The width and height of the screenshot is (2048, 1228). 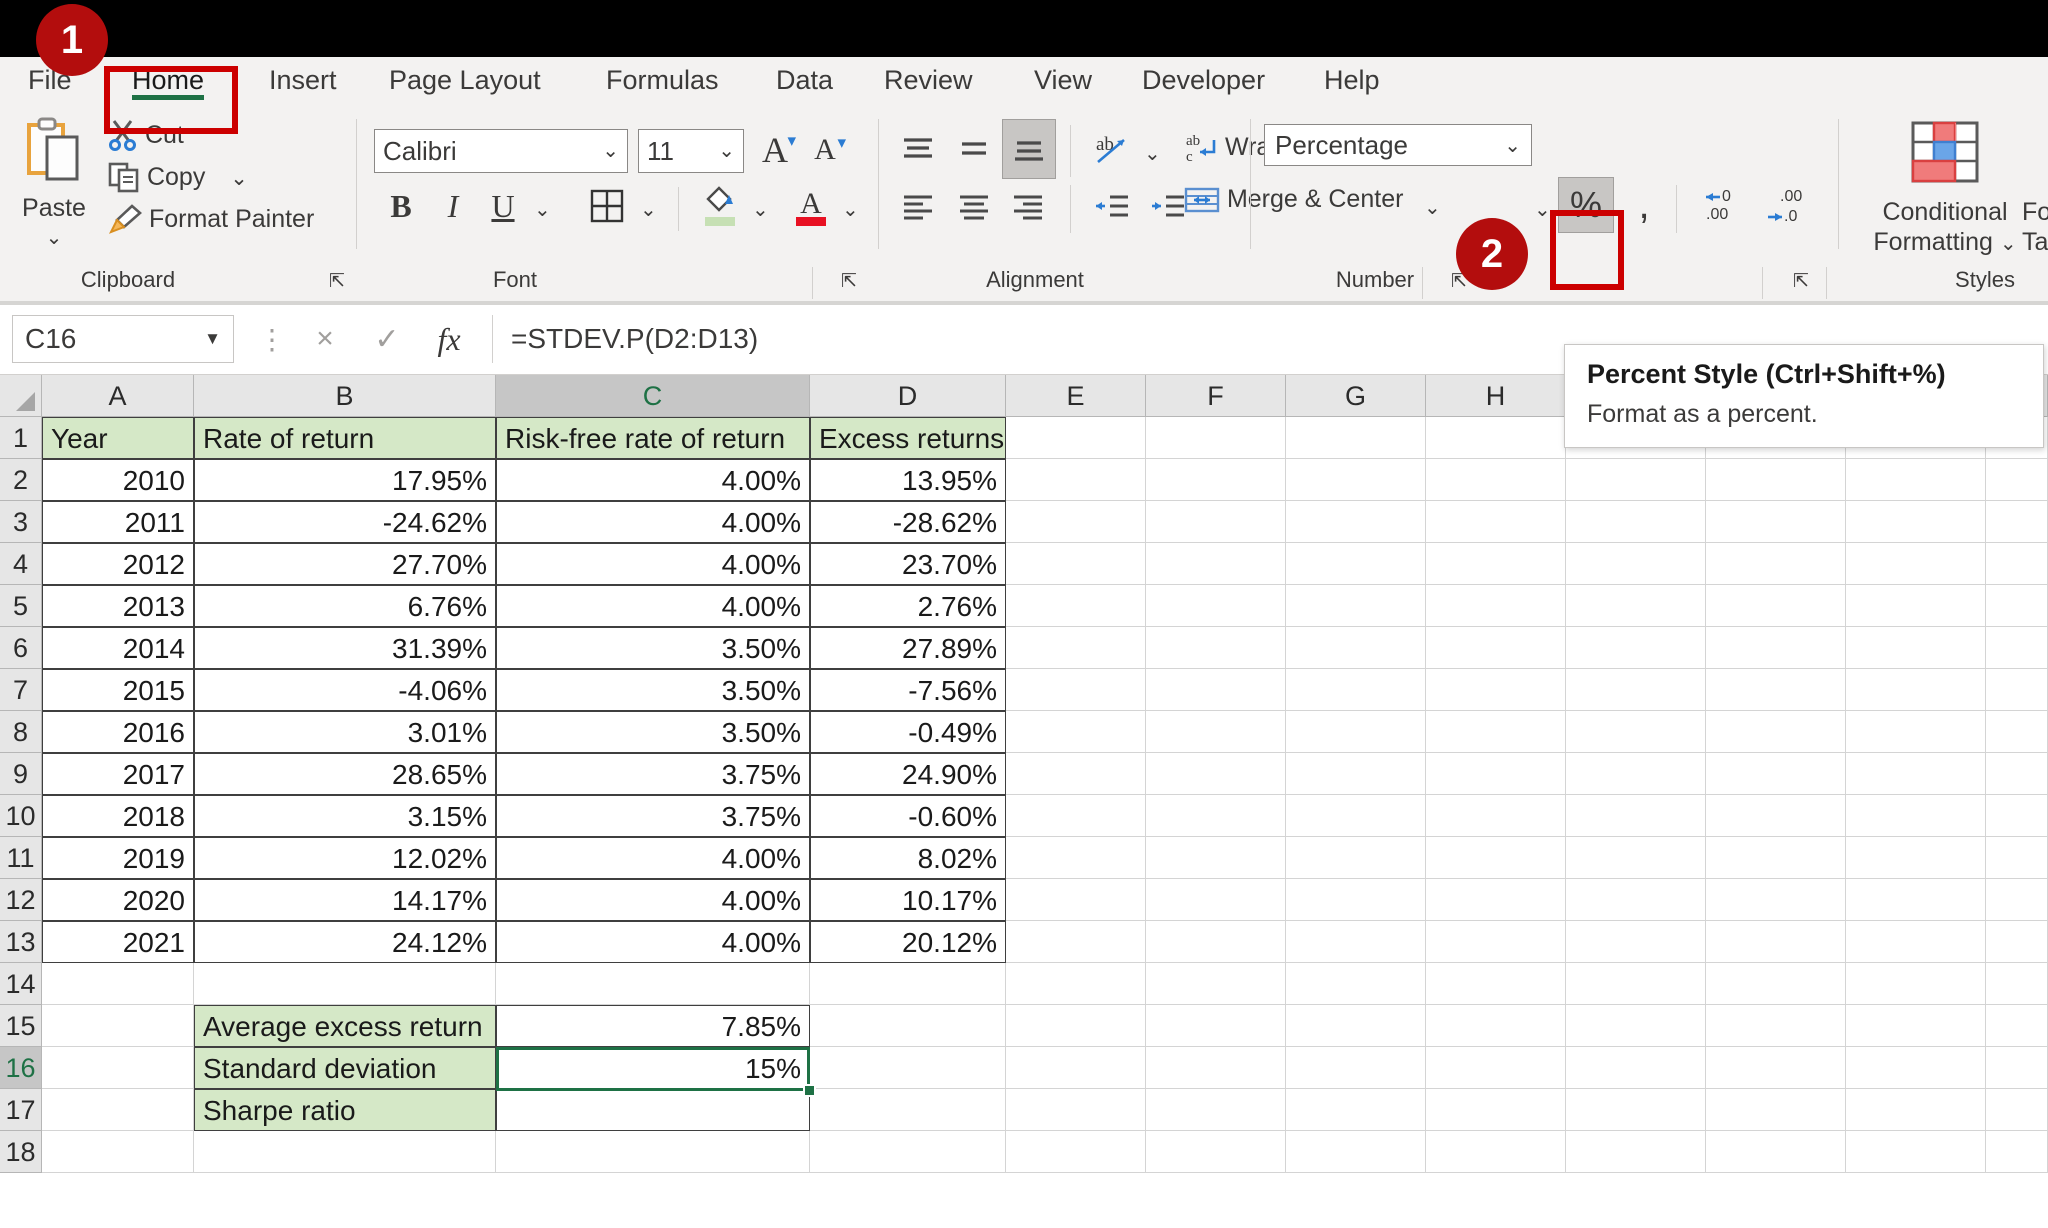 What do you see at coordinates (1293, 199) in the screenshot?
I see `merge-center-button: Merge & Center` at bounding box center [1293, 199].